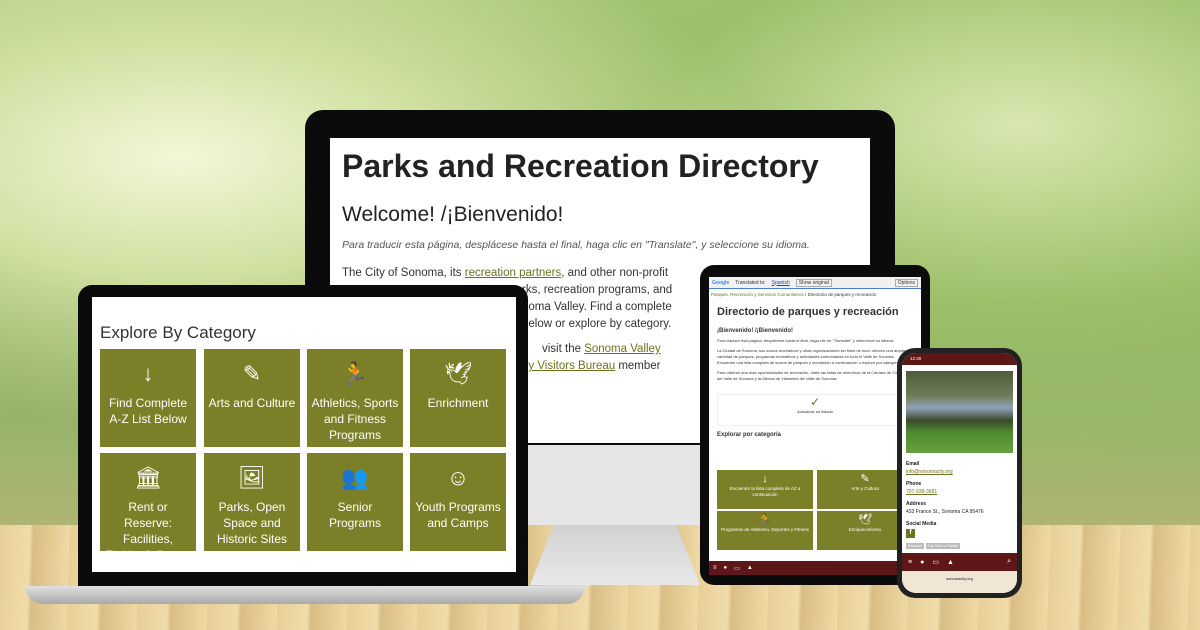  What do you see at coordinates (721, 282) in the screenshot?
I see `google-logo: Google` at bounding box center [721, 282].